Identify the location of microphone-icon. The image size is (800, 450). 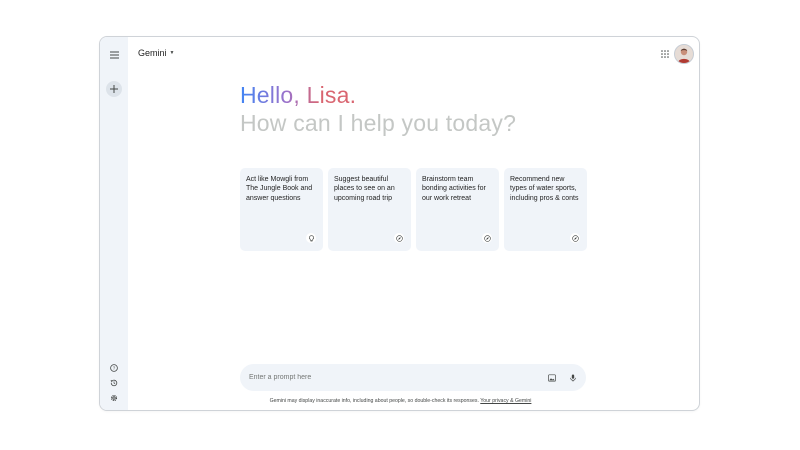
(572, 377).